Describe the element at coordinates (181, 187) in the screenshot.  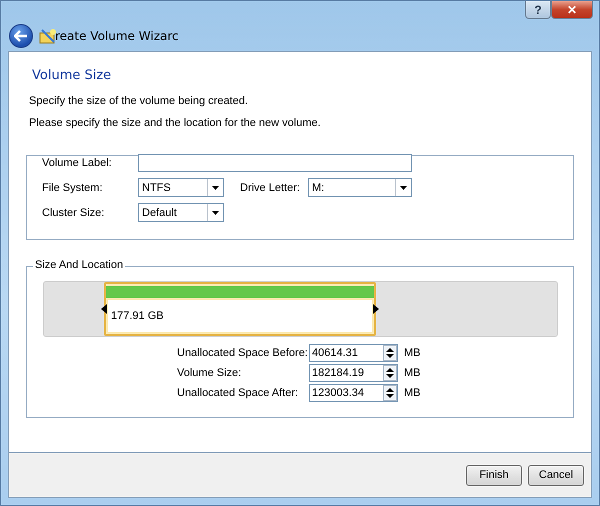
I see `file-system-dropdown: NTFS` at that location.